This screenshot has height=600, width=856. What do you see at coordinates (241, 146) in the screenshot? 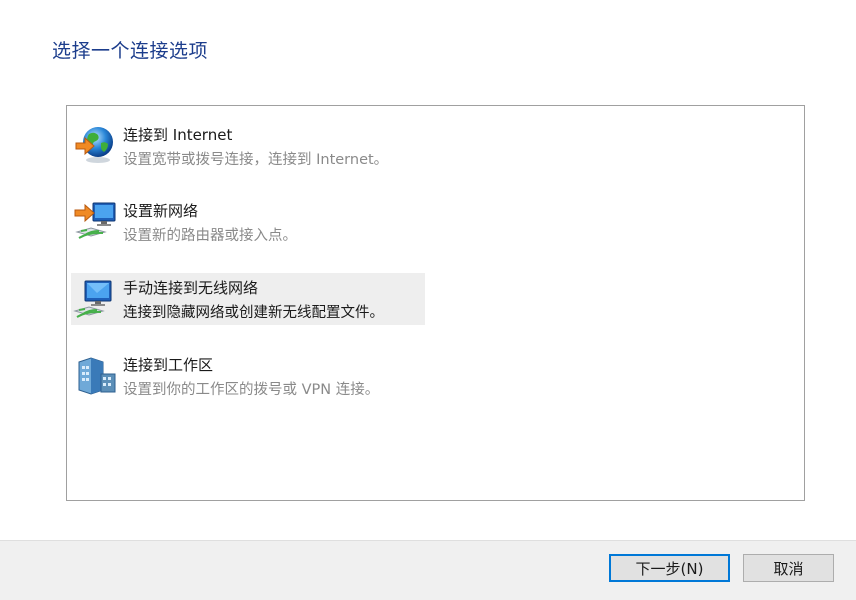
I see `option-connect-internet: 连接到 Internet 设置宽带或拨号连接，连接到 Internet。` at bounding box center [241, 146].